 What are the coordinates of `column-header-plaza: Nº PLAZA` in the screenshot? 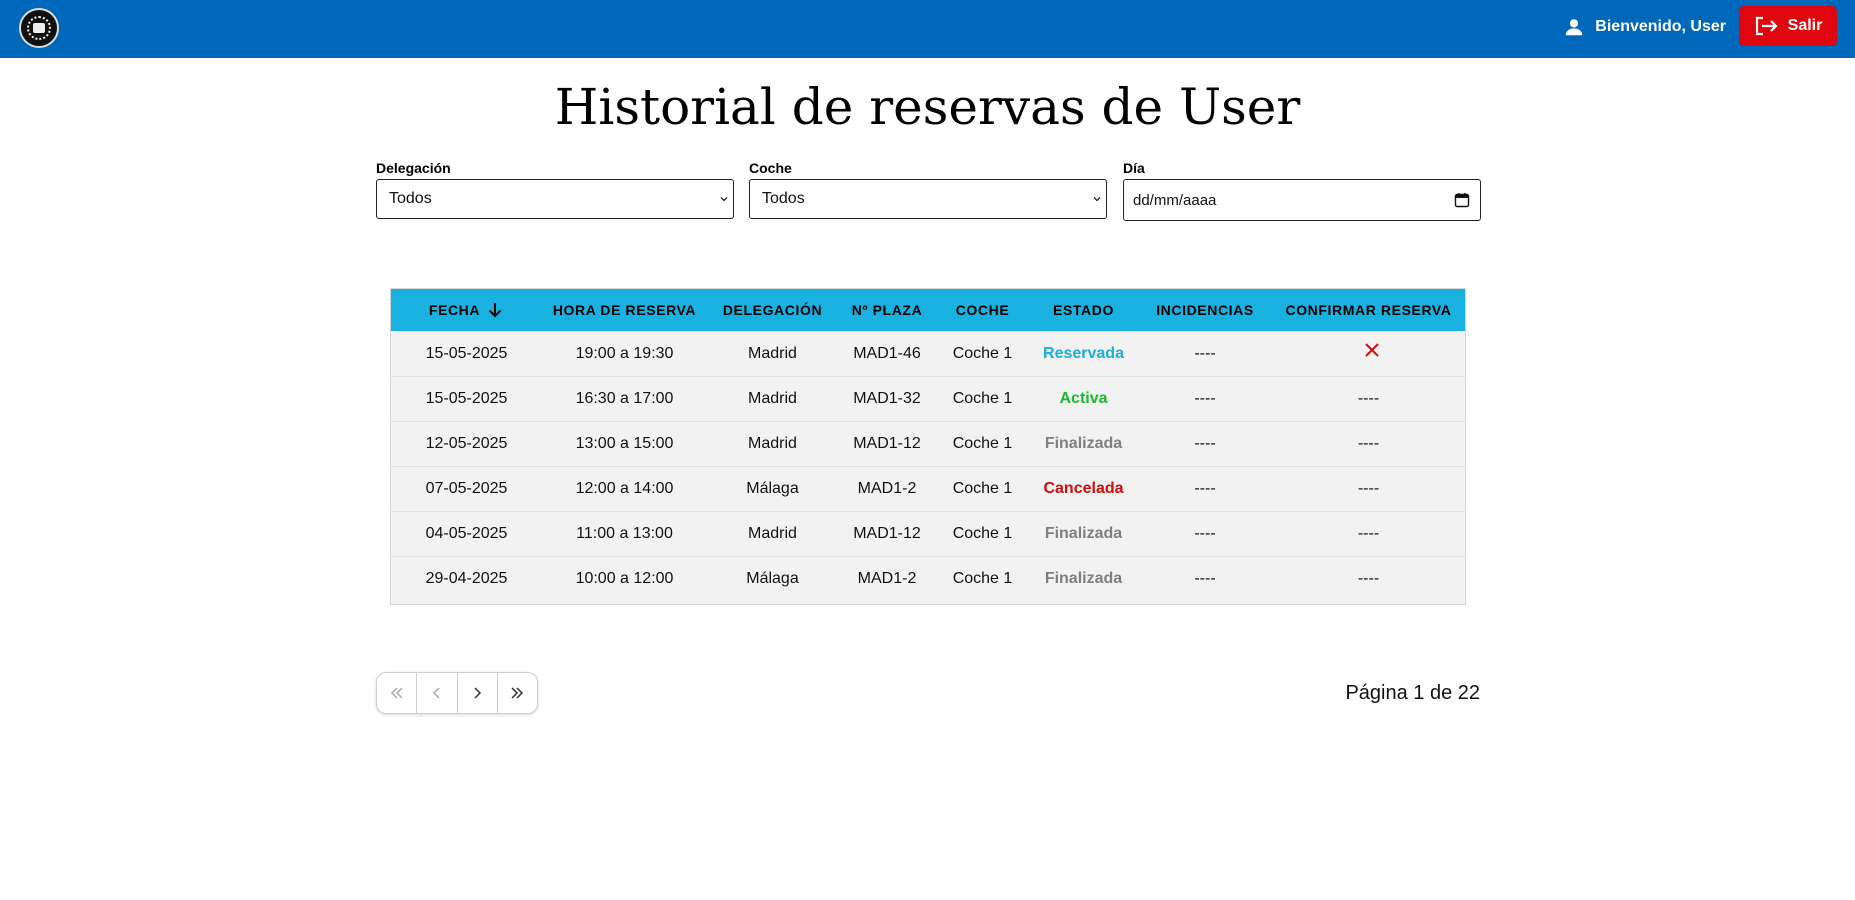 It's located at (887, 310).